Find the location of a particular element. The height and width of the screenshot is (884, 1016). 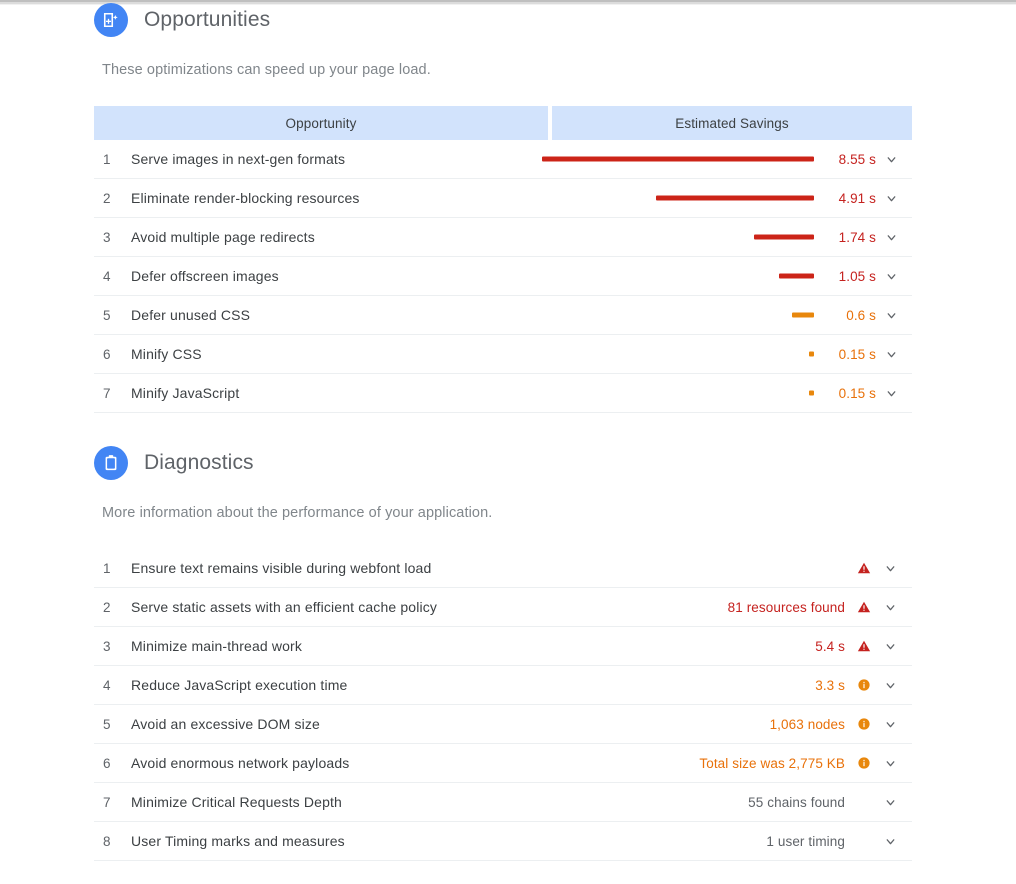

table-row: 3 Minimize main-thread work 5.4 s is located at coordinates (503, 646).